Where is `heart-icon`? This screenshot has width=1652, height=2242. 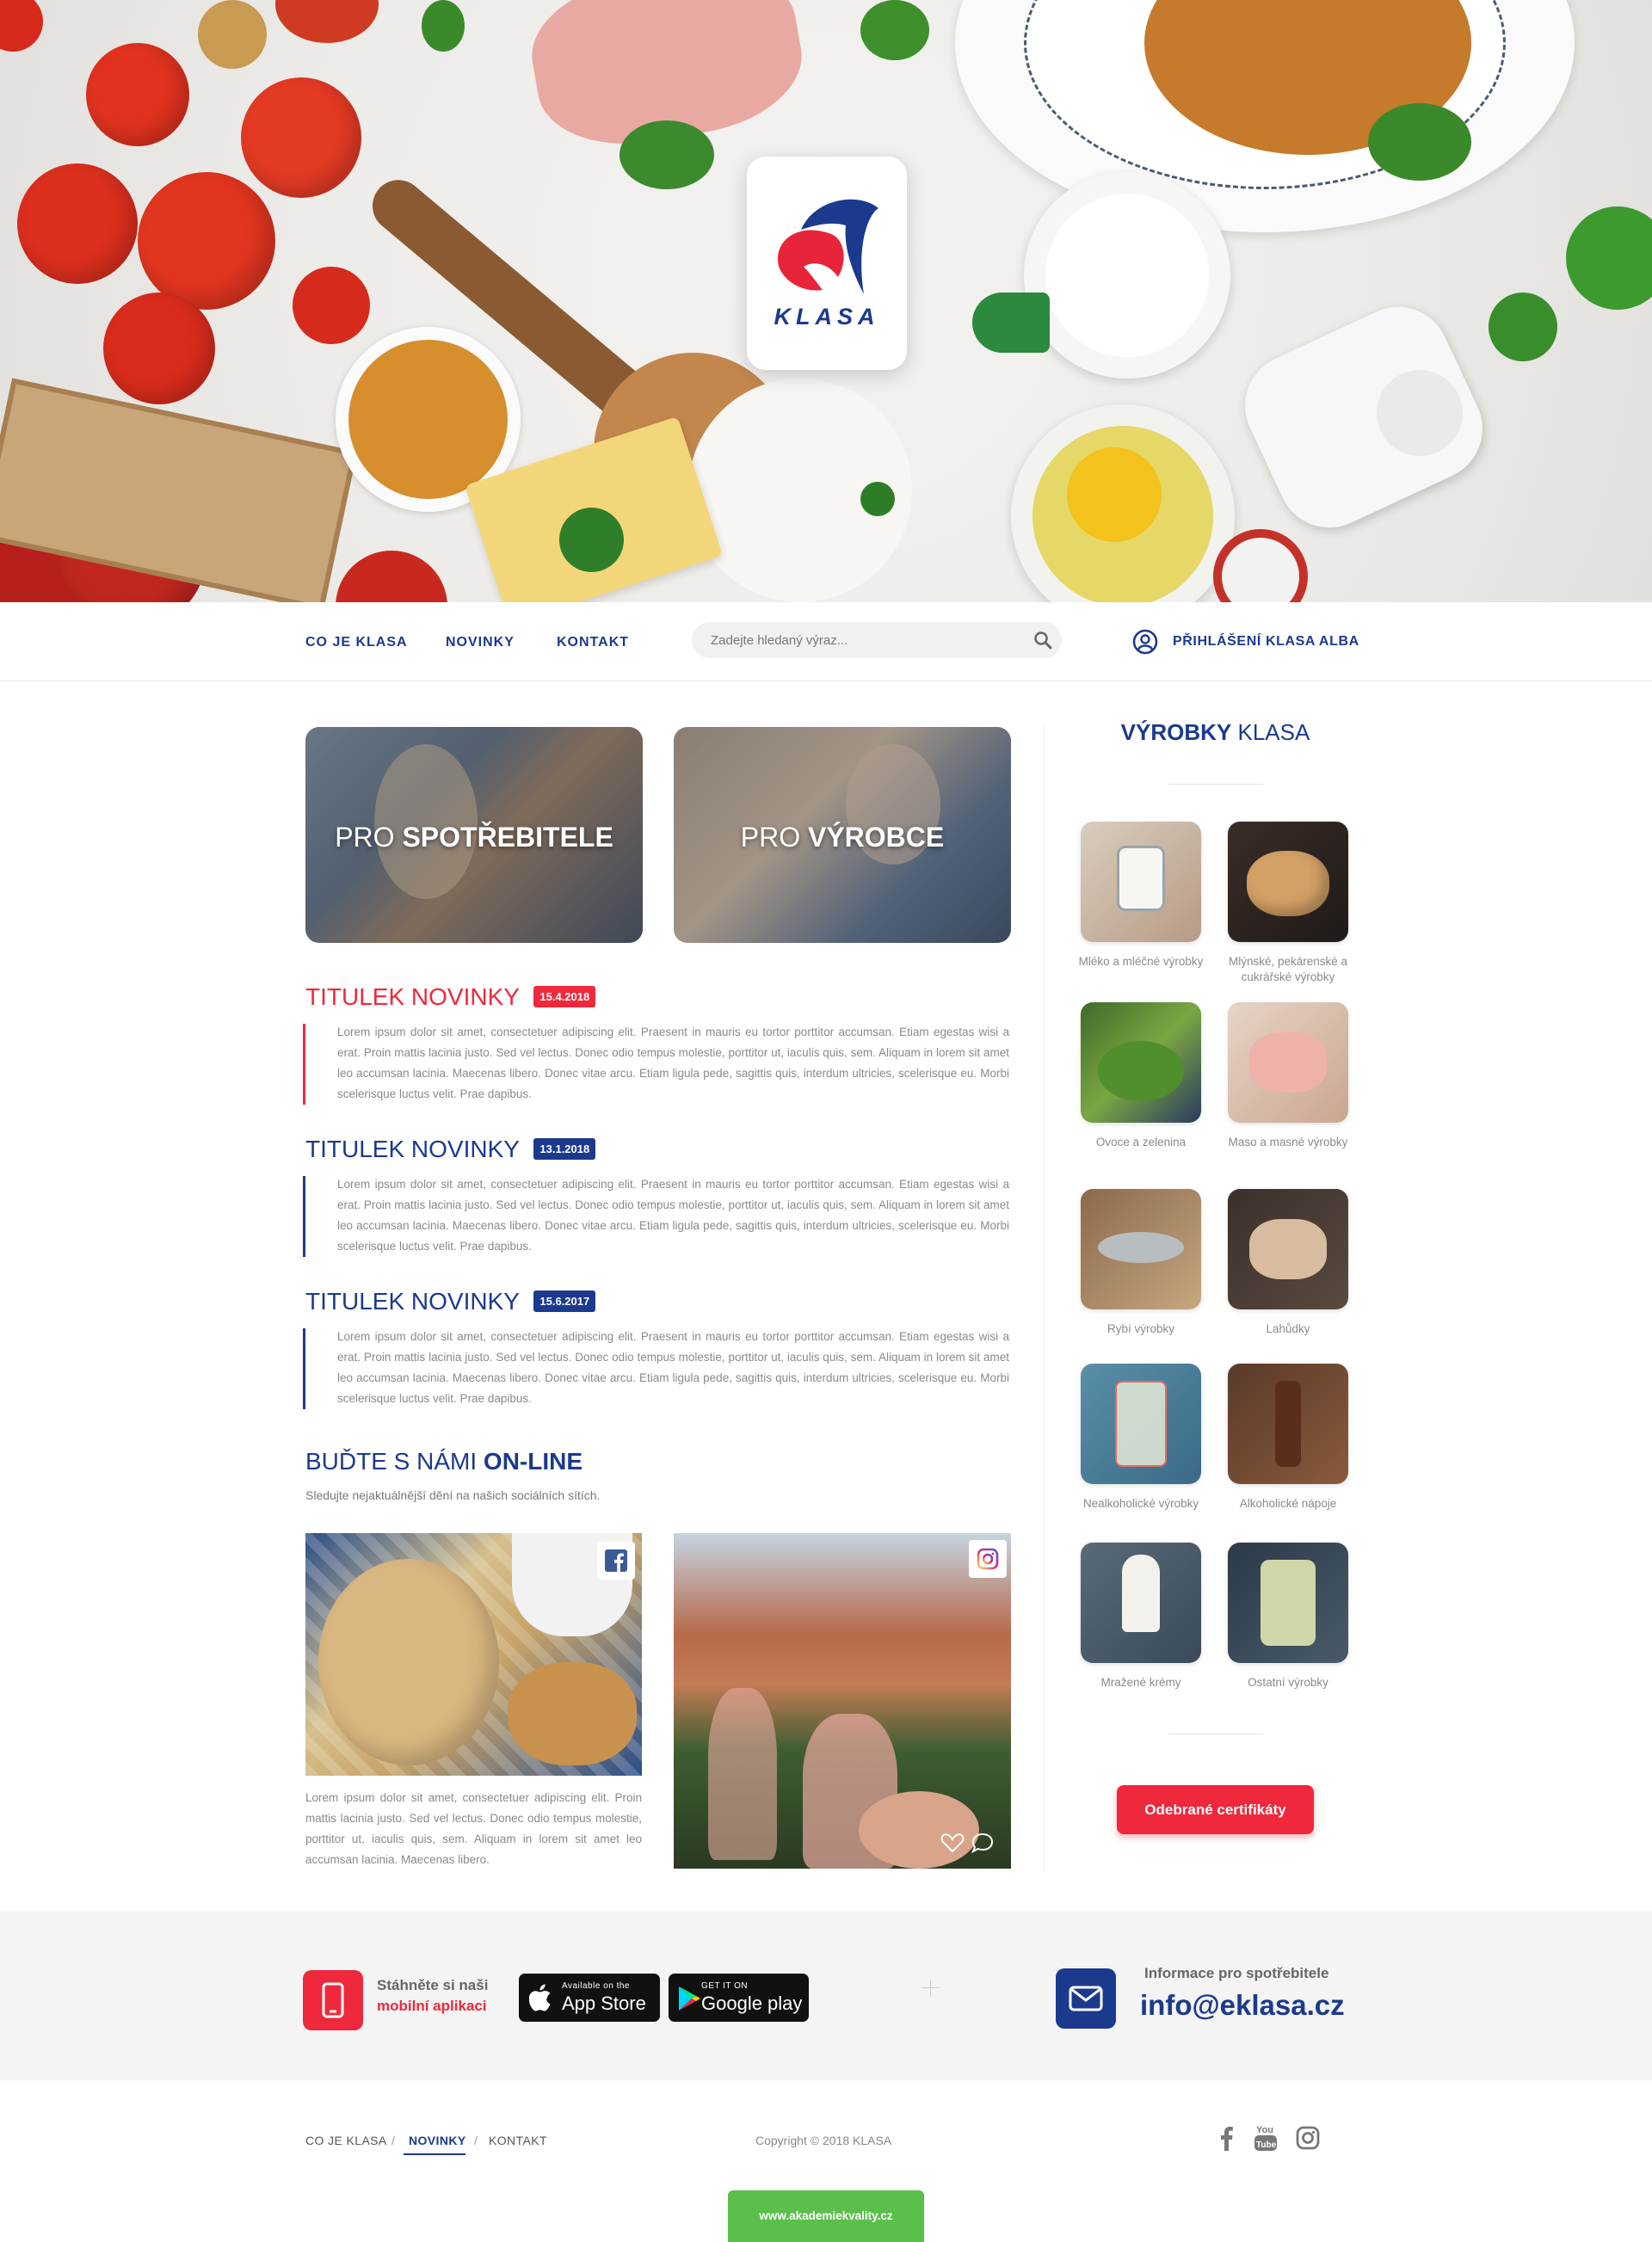
heart-icon is located at coordinates (952, 1842).